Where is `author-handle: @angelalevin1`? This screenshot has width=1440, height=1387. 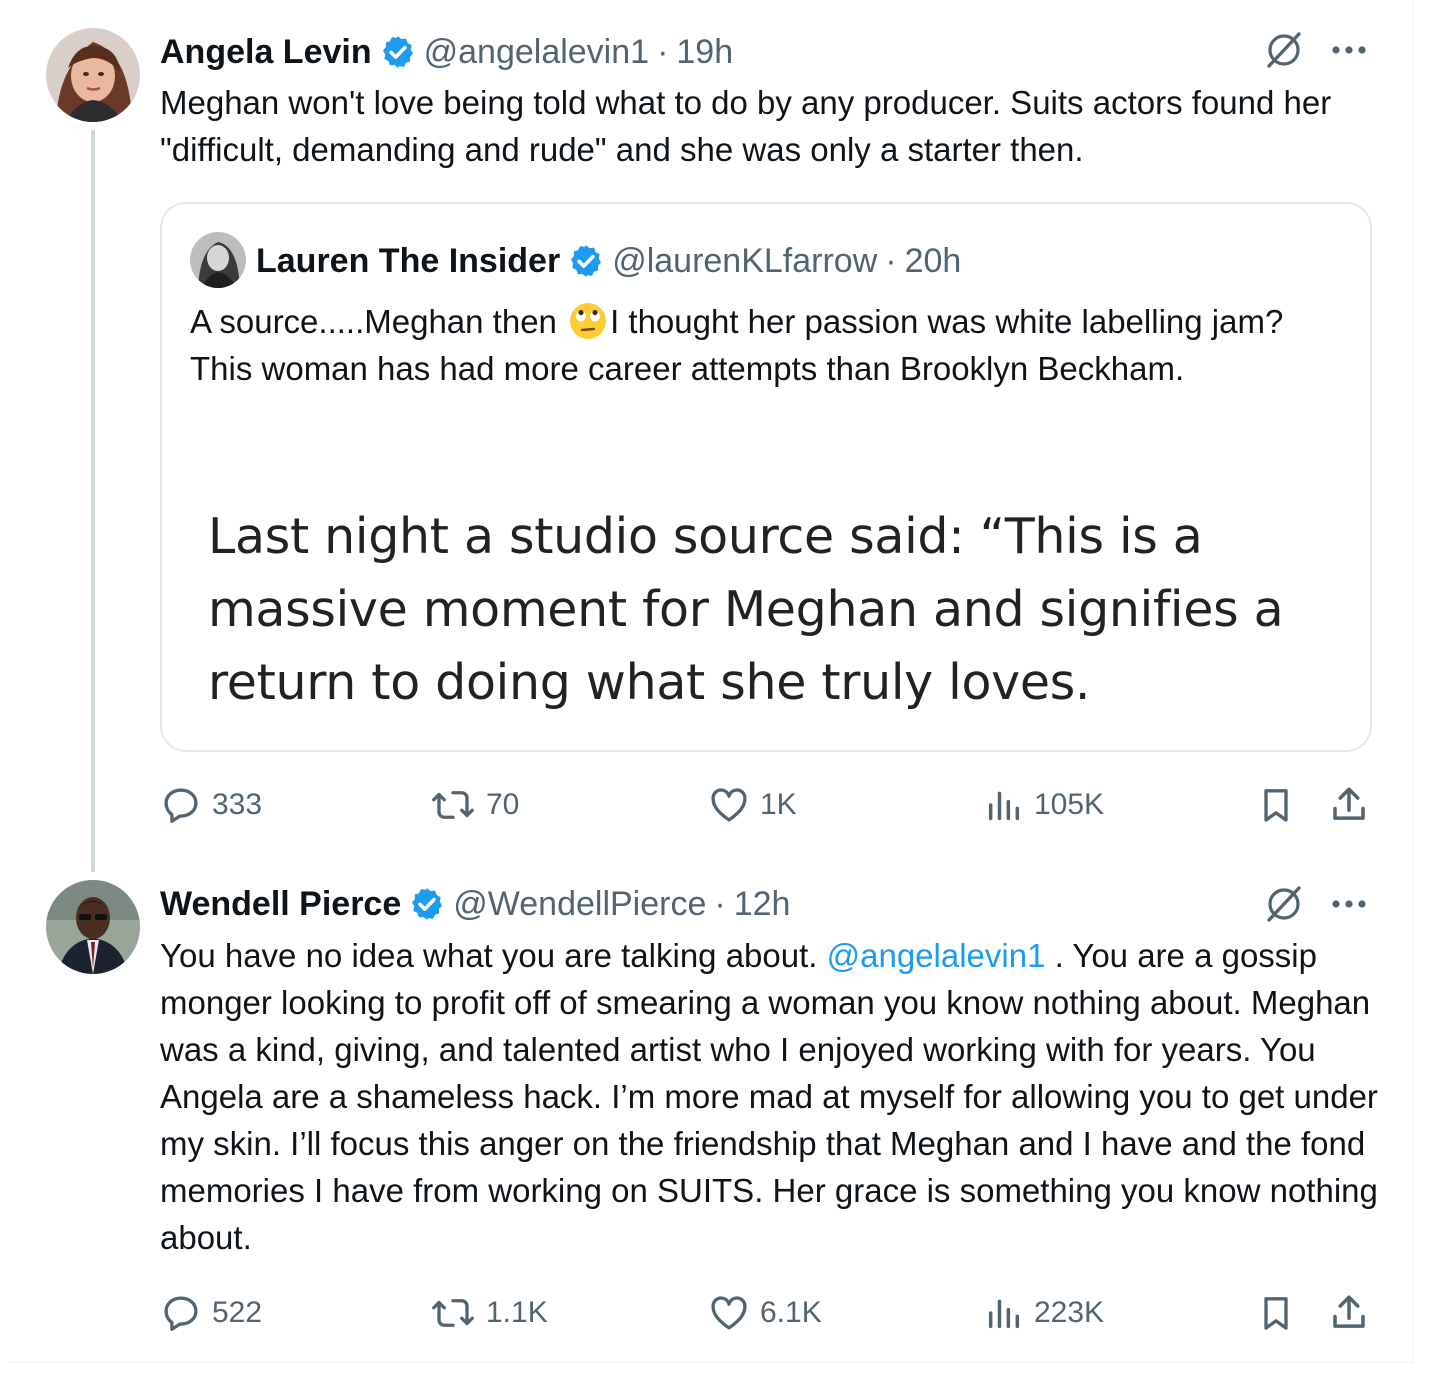 author-handle: @angelalevin1 is located at coordinates (536, 52).